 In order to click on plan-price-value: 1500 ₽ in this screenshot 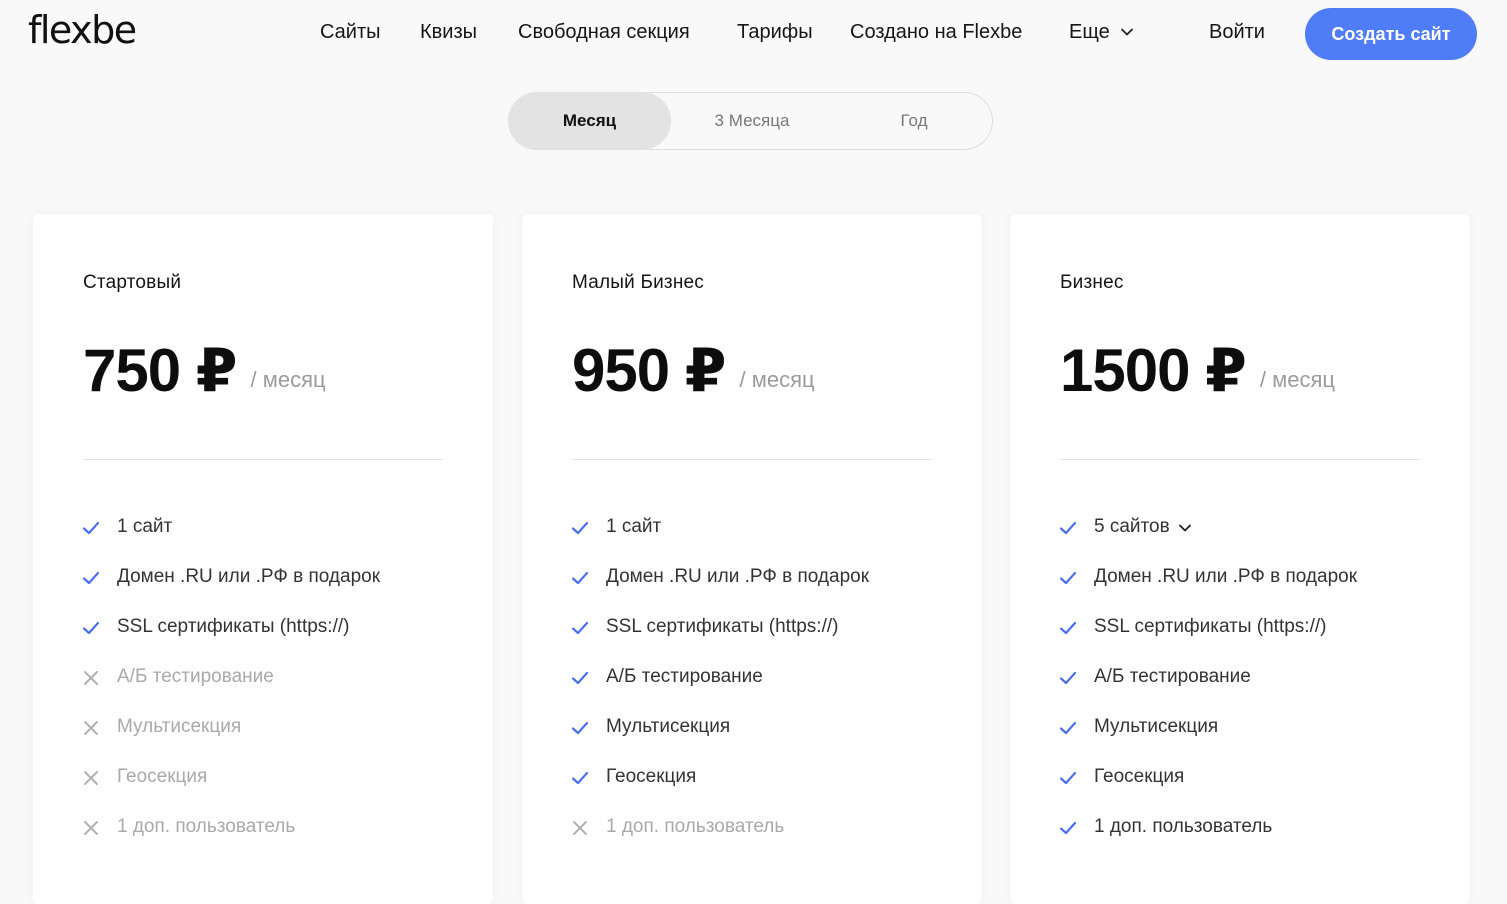, I will do `click(1153, 370)`.